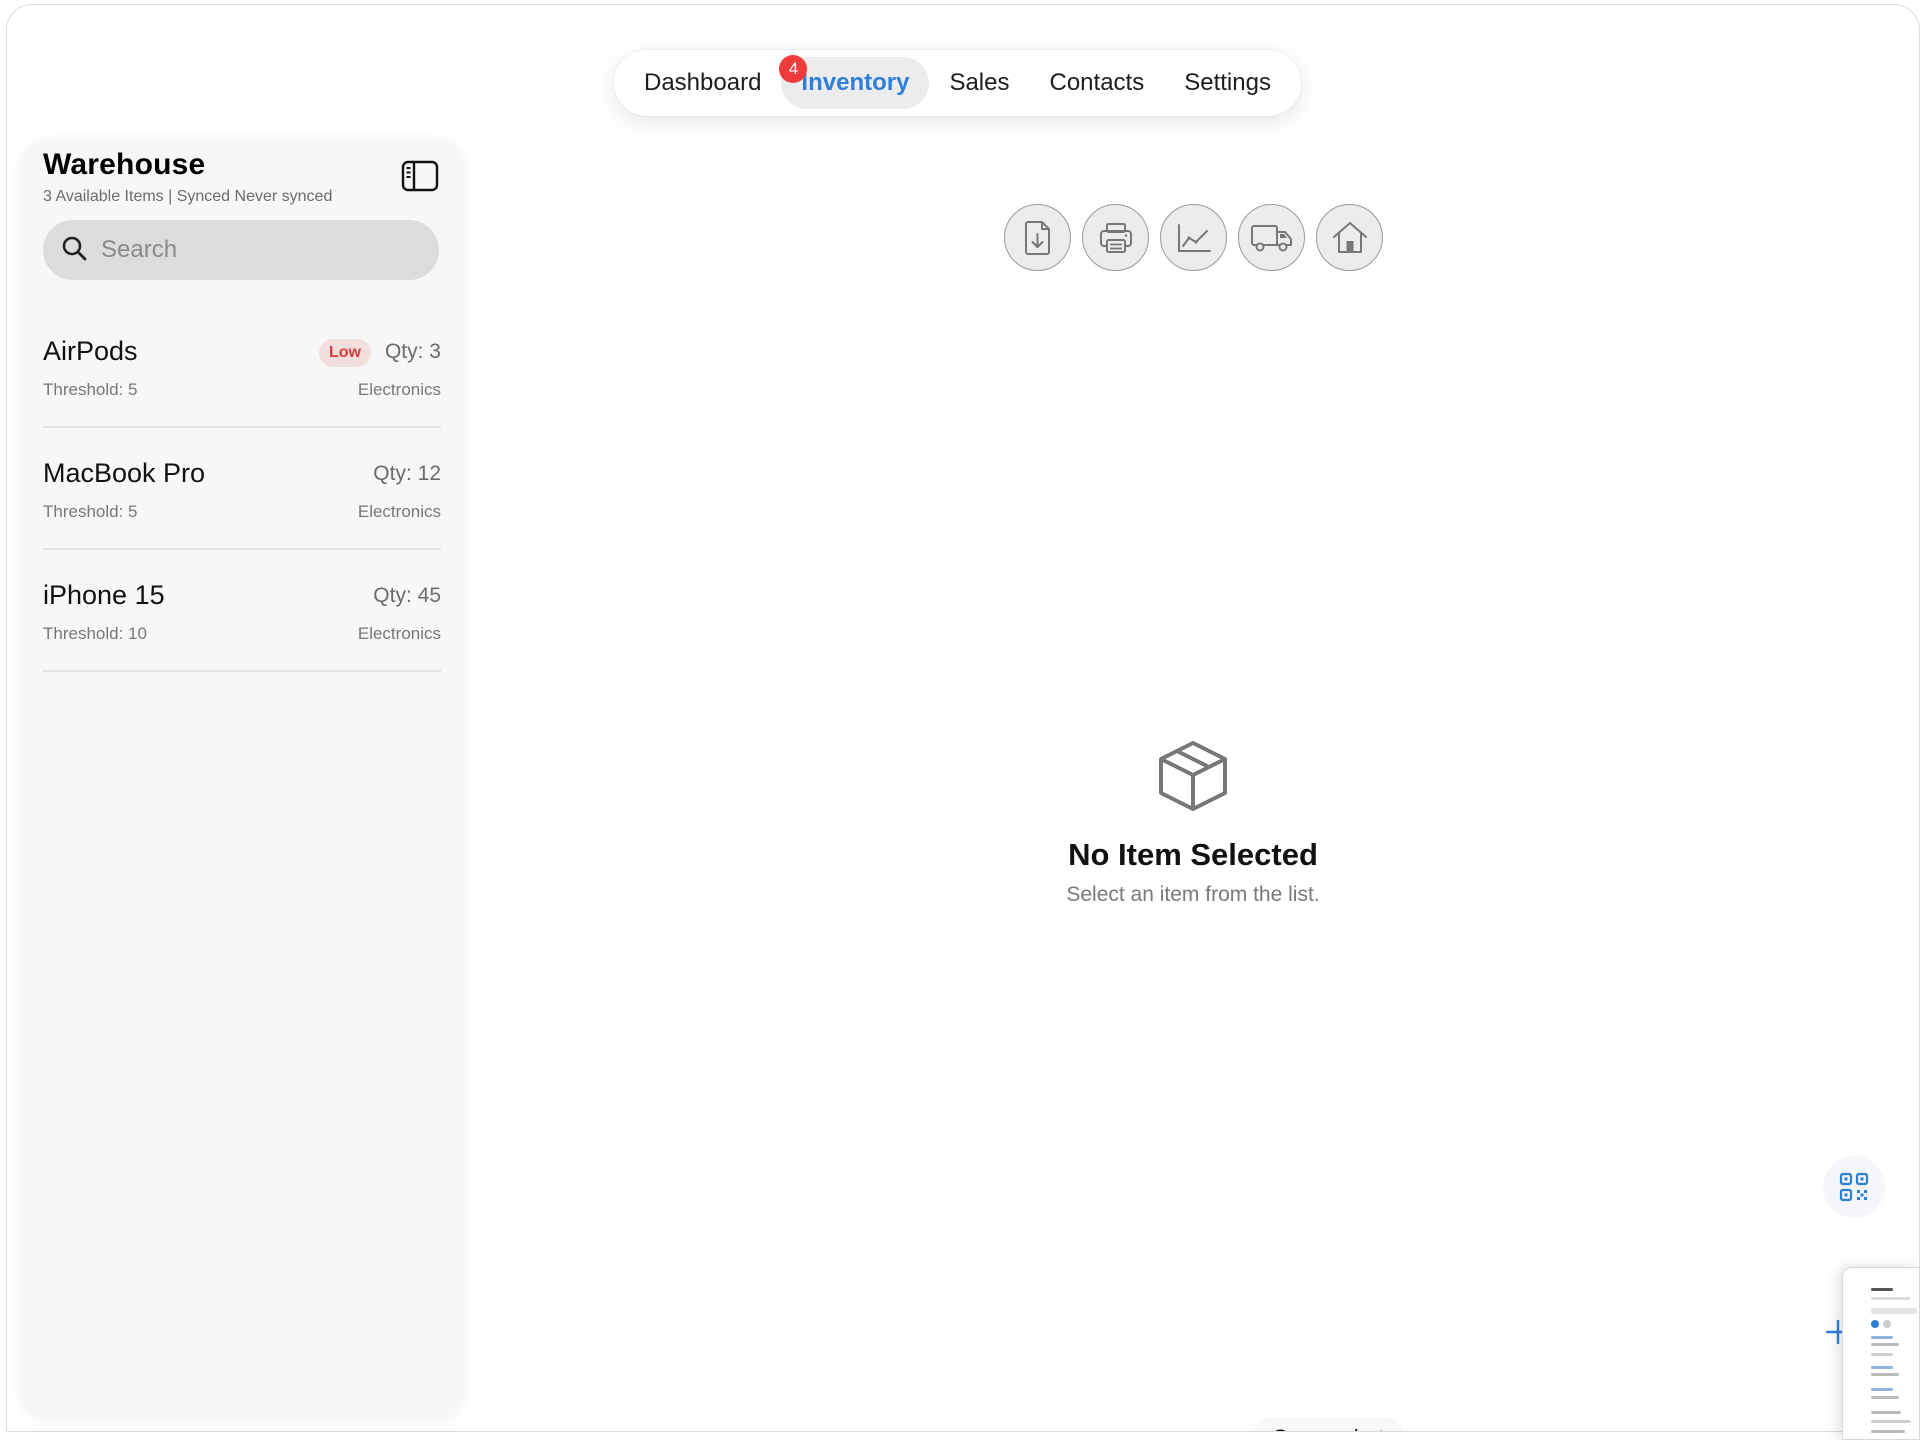 The height and width of the screenshot is (1440, 1920). I want to click on qr-code-icon, so click(1854, 1187).